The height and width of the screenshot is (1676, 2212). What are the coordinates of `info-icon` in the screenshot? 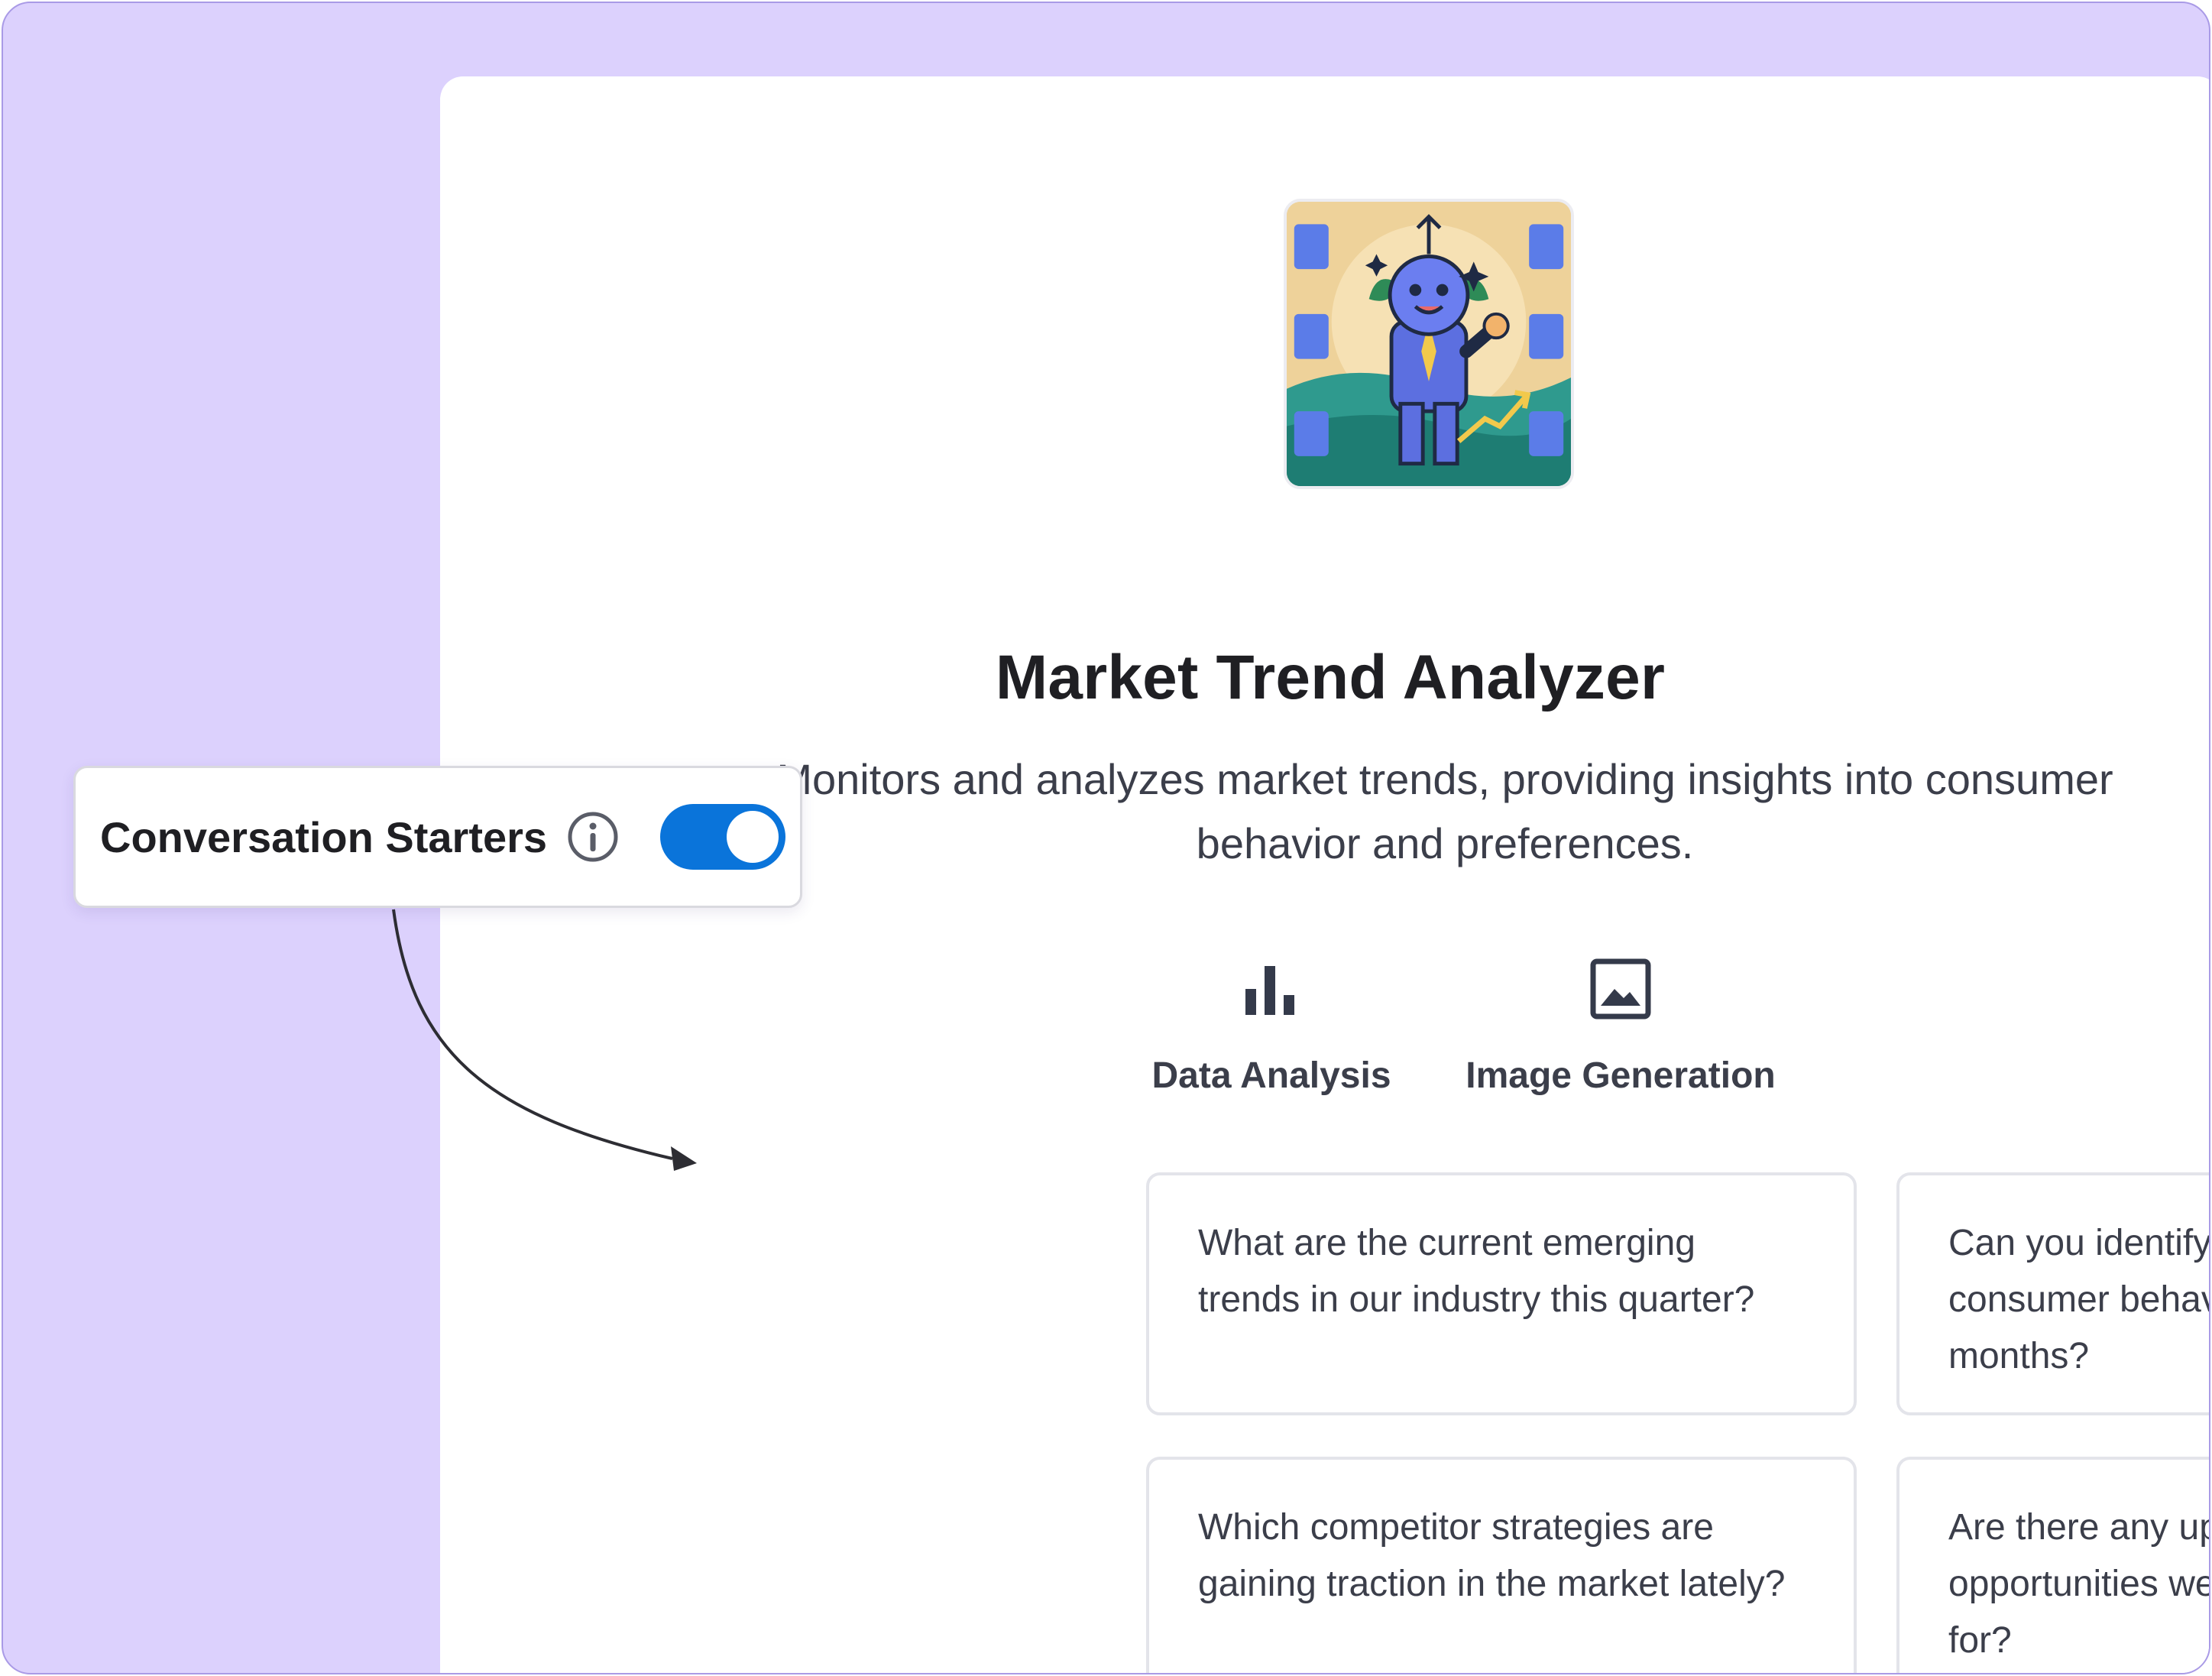 It's located at (592, 836).